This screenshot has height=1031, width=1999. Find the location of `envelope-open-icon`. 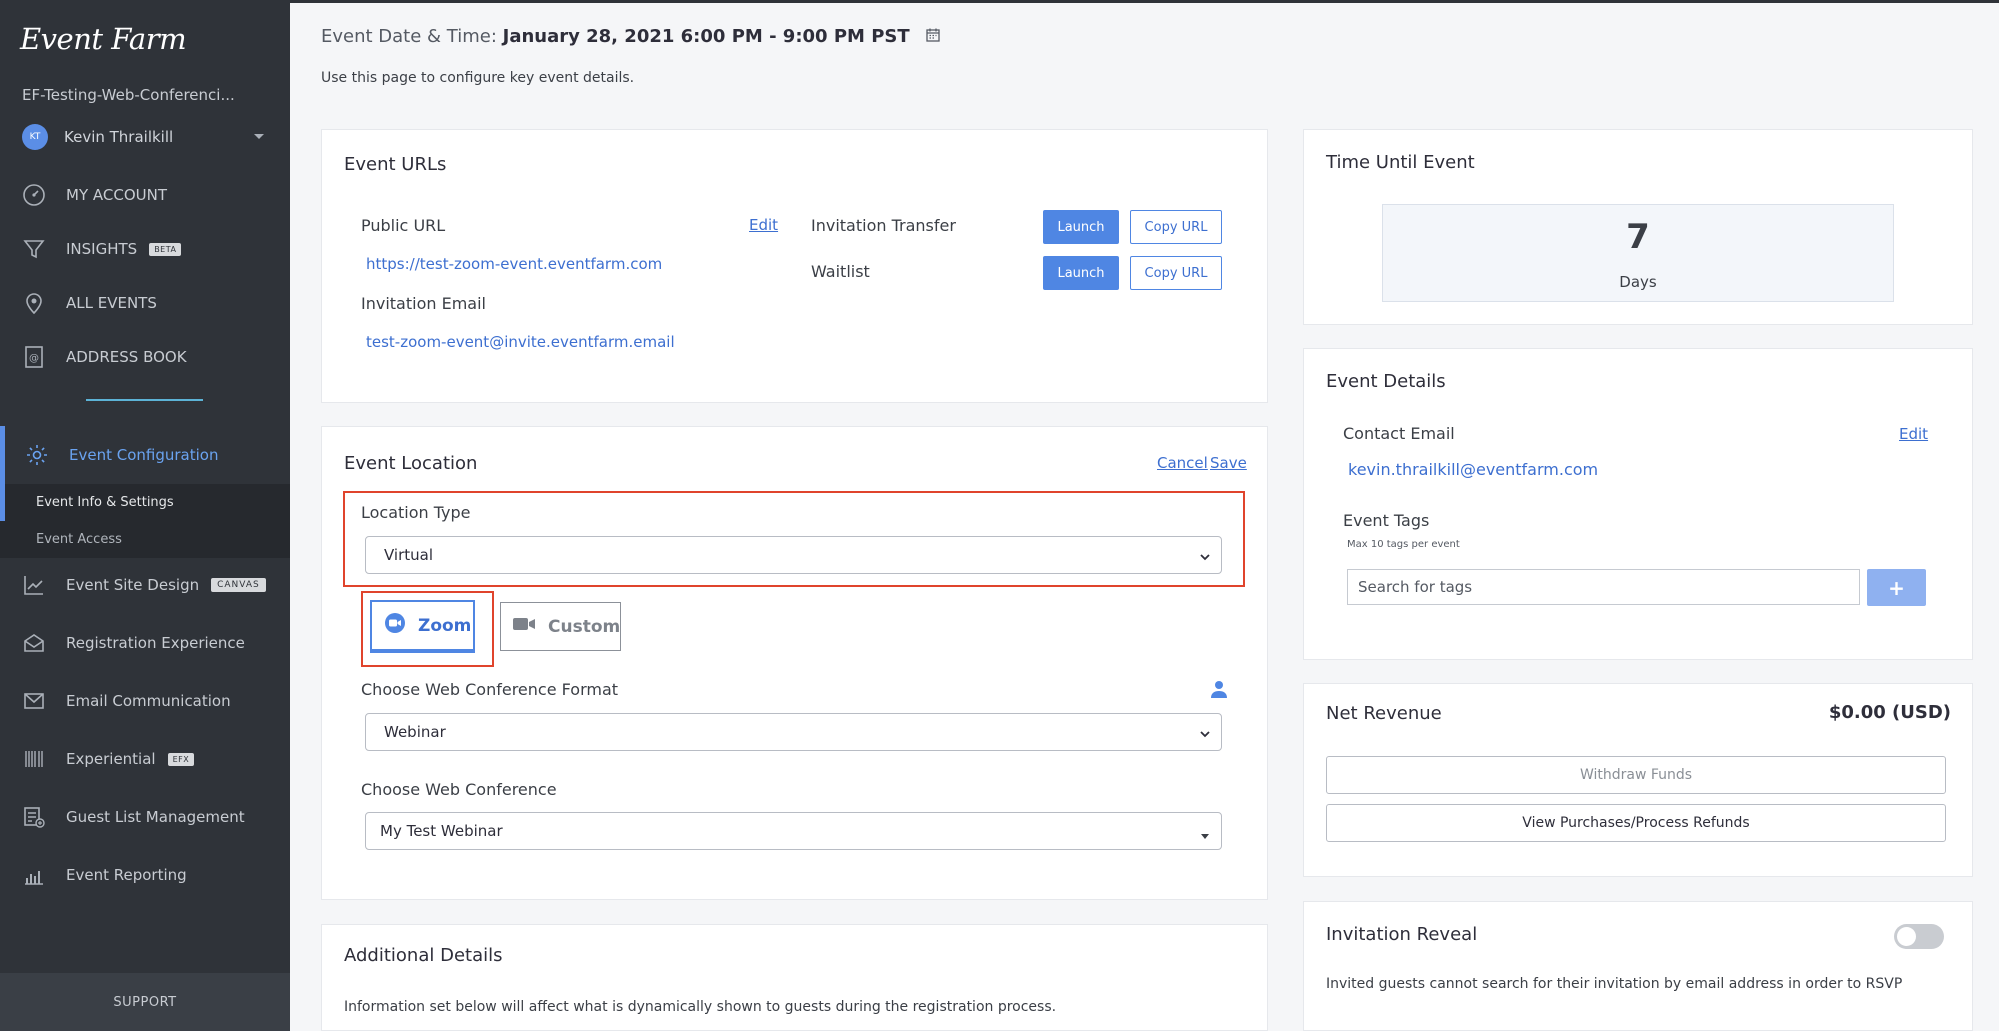

envelope-open-icon is located at coordinates (34, 643).